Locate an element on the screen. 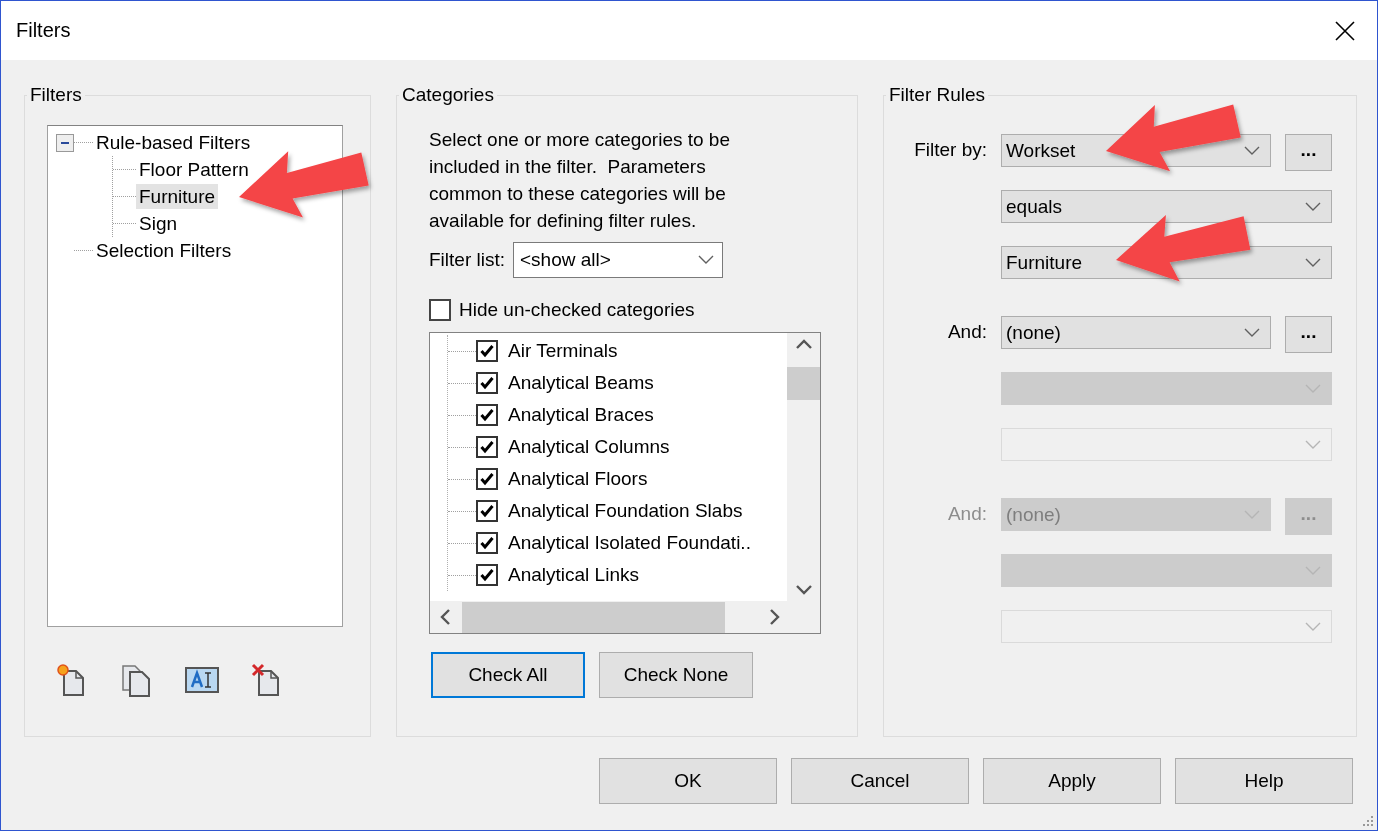 The height and width of the screenshot is (831, 1378). collapse-icon is located at coordinates (65, 142).